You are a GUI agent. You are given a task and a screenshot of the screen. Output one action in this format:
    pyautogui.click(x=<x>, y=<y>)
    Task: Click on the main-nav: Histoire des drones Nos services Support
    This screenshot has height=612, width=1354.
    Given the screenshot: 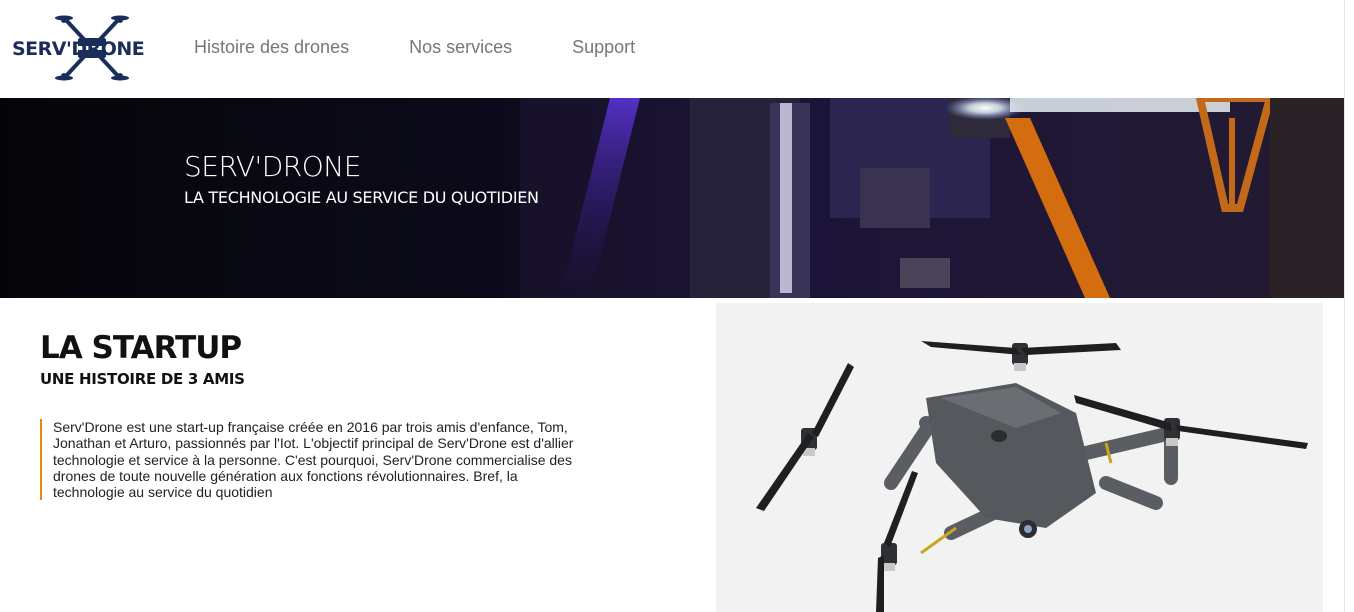 What is the action you would take?
    pyautogui.click(x=414, y=47)
    